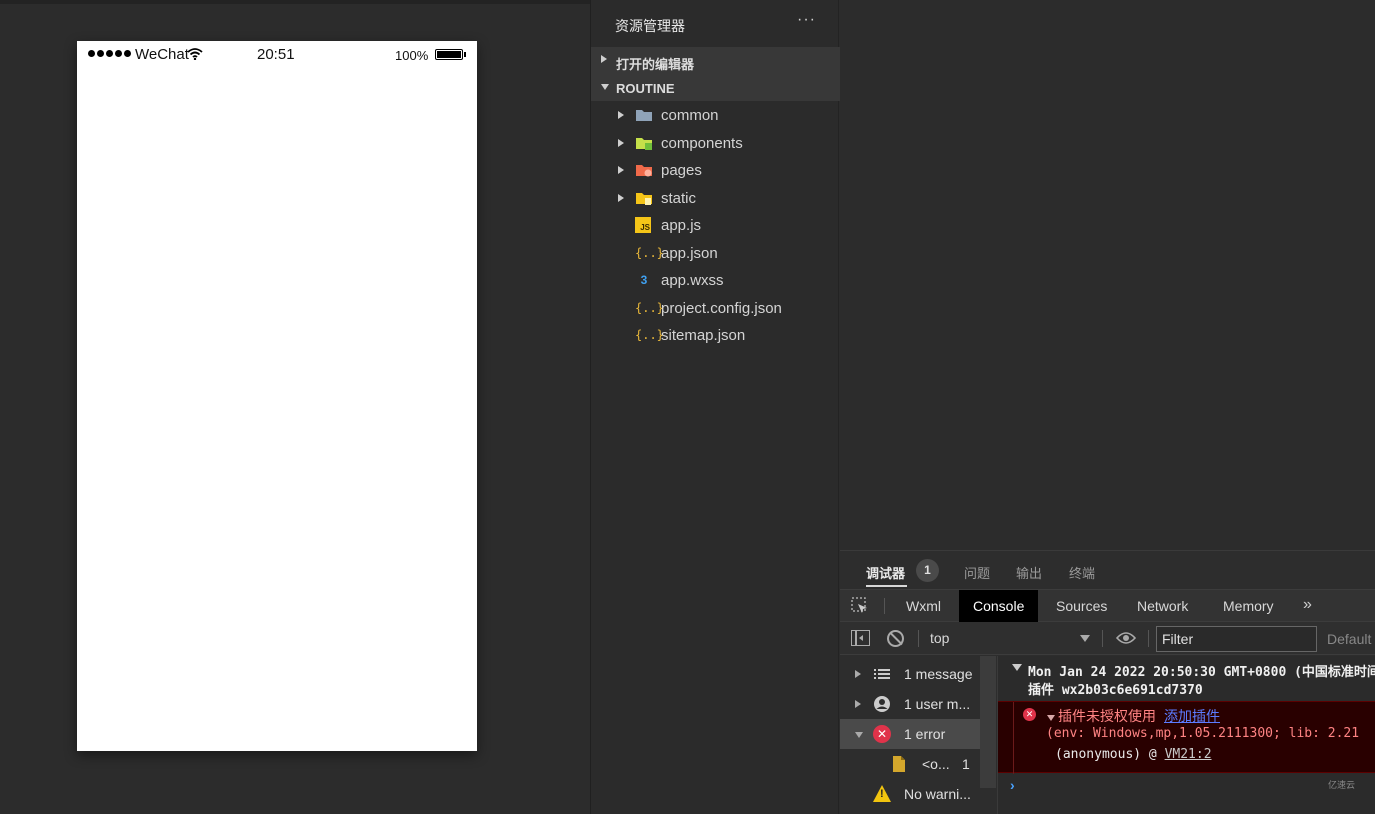  Describe the element at coordinates (806, 20) in the screenshot. I see `explorer-more-button: ···` at that location.